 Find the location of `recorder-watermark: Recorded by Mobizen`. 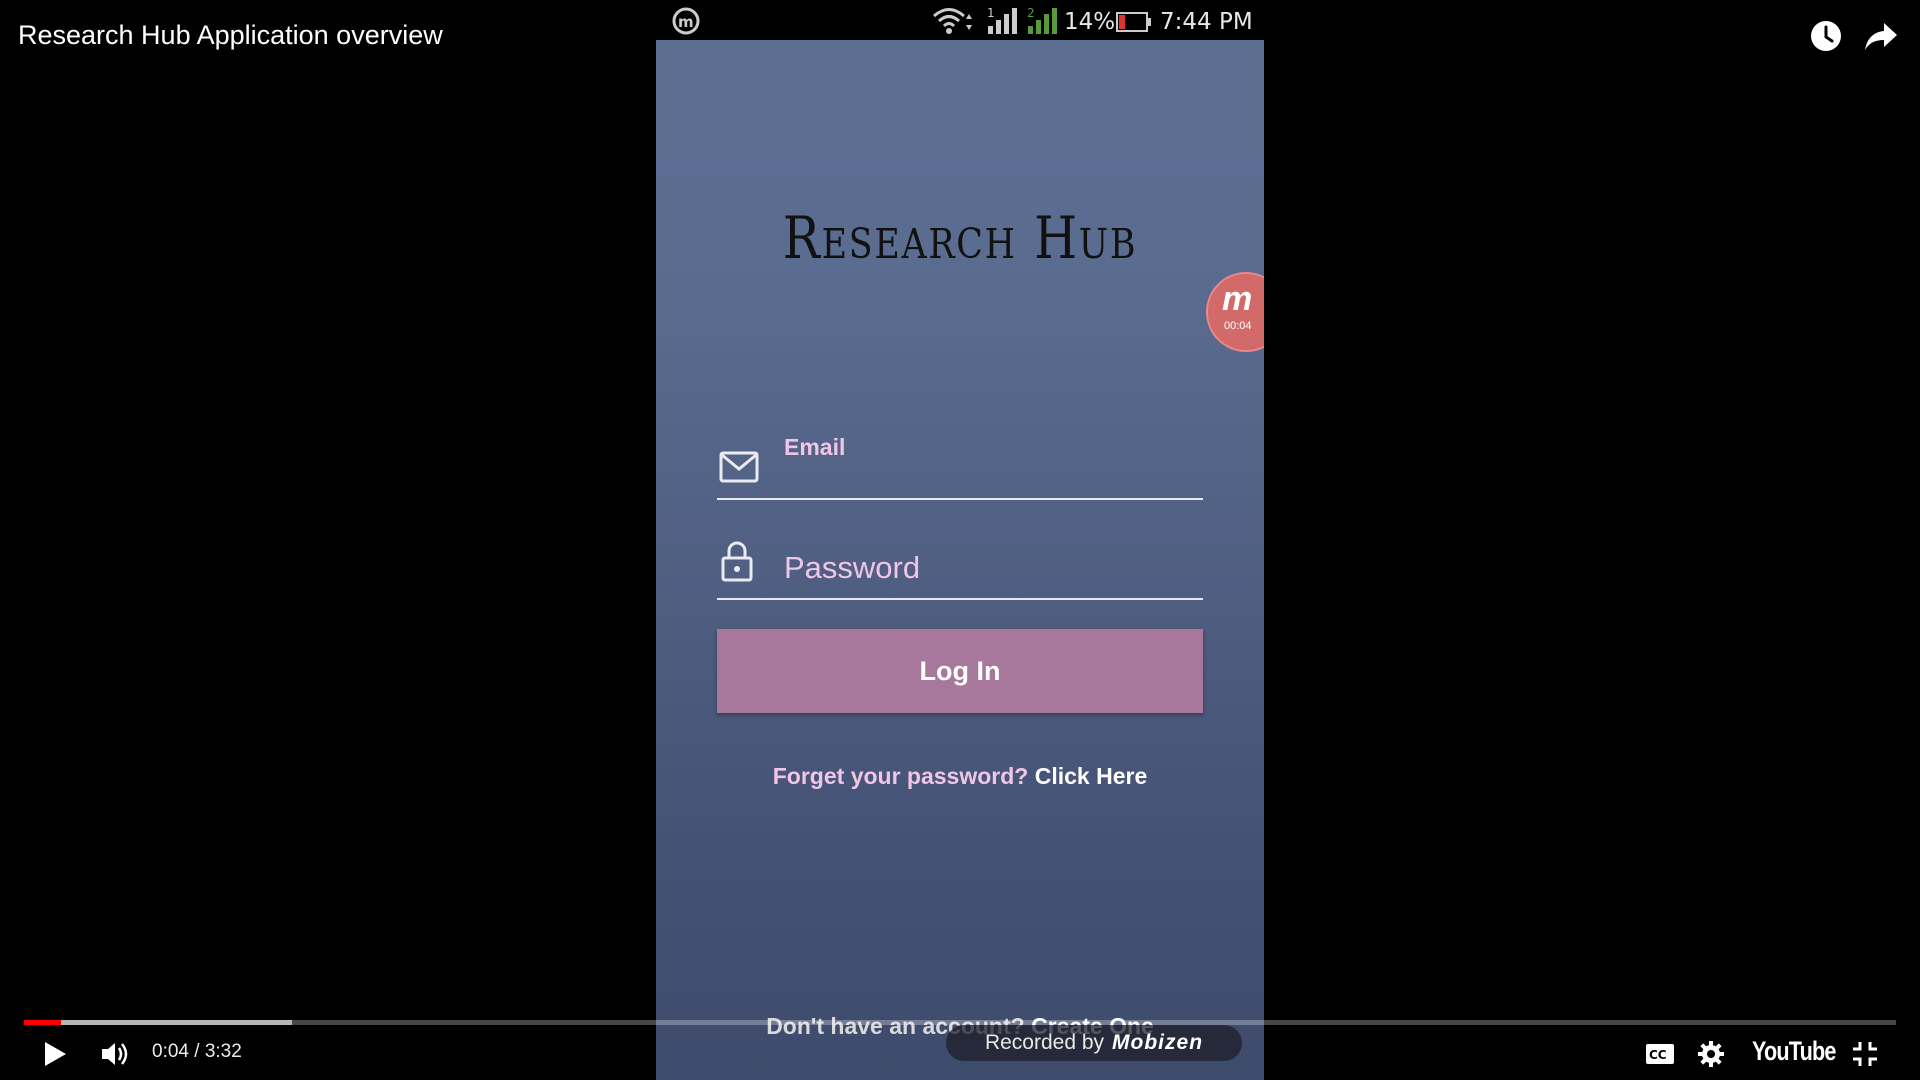

recorder-watermark: Recorded by Mobizen is located at coordinates (1094, 1043).